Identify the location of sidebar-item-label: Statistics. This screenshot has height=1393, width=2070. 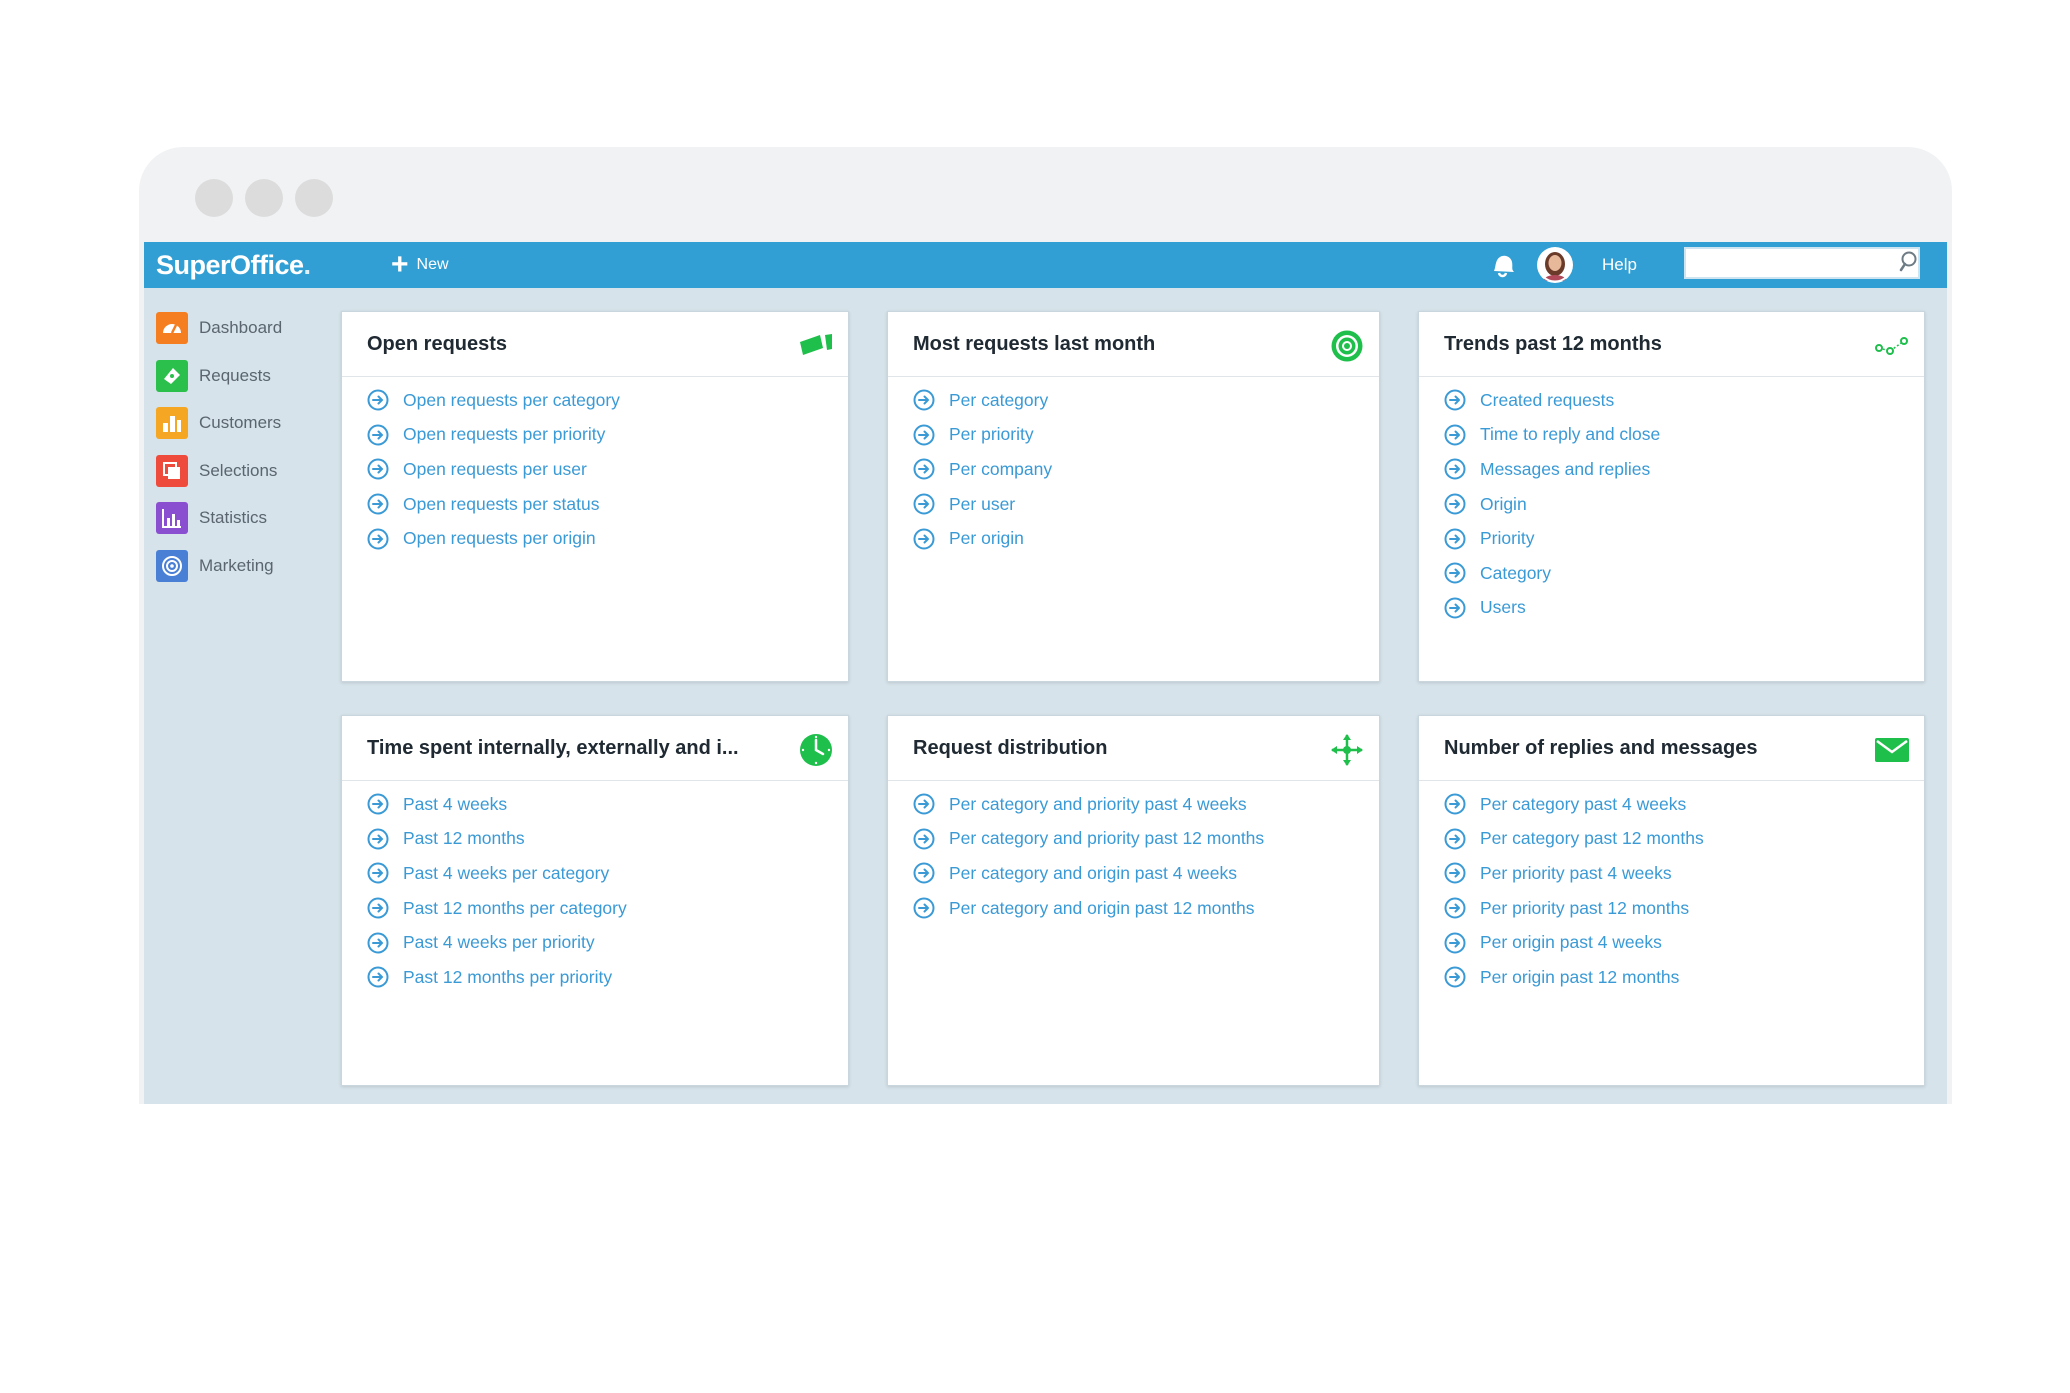
(233, 517).